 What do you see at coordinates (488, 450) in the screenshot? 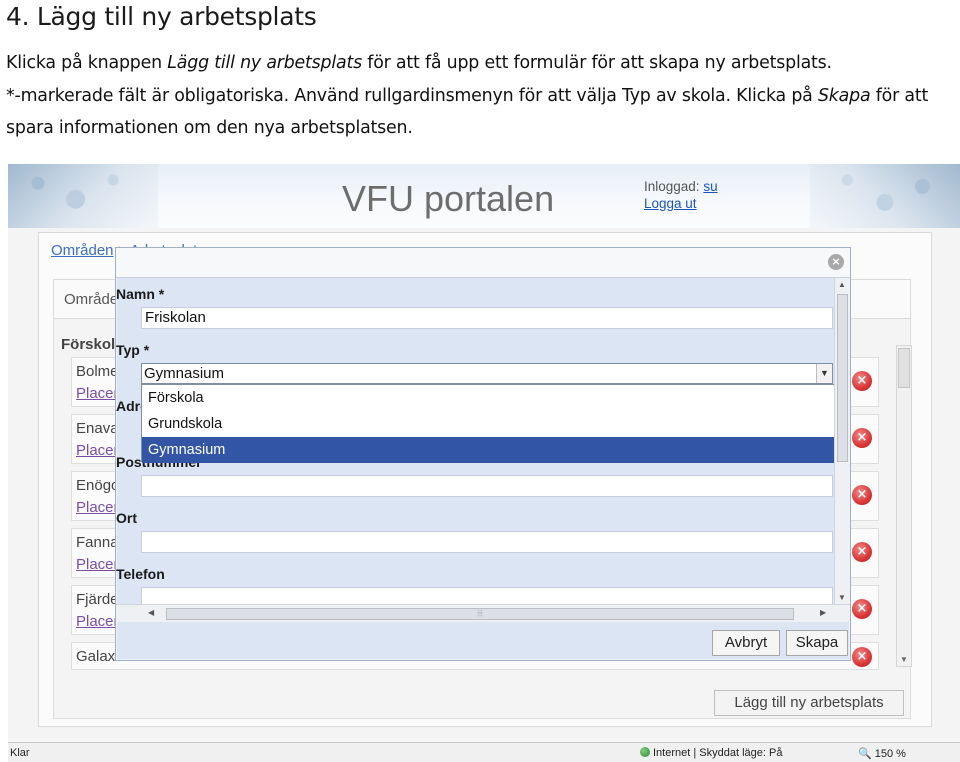
I see `type-option-upper-secondary: Gymnasium` at bounding box center [488, 450].